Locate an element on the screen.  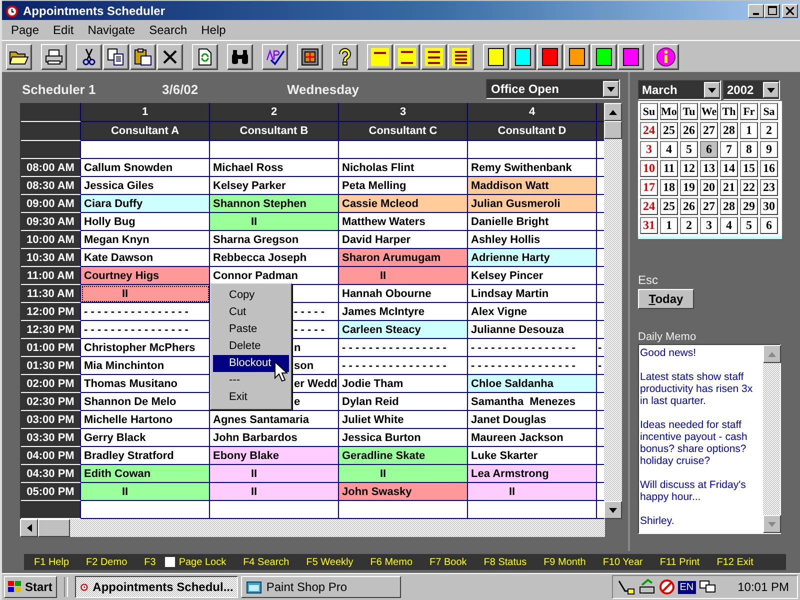
calendar-day: 25 is located at coordinates (669, 130).